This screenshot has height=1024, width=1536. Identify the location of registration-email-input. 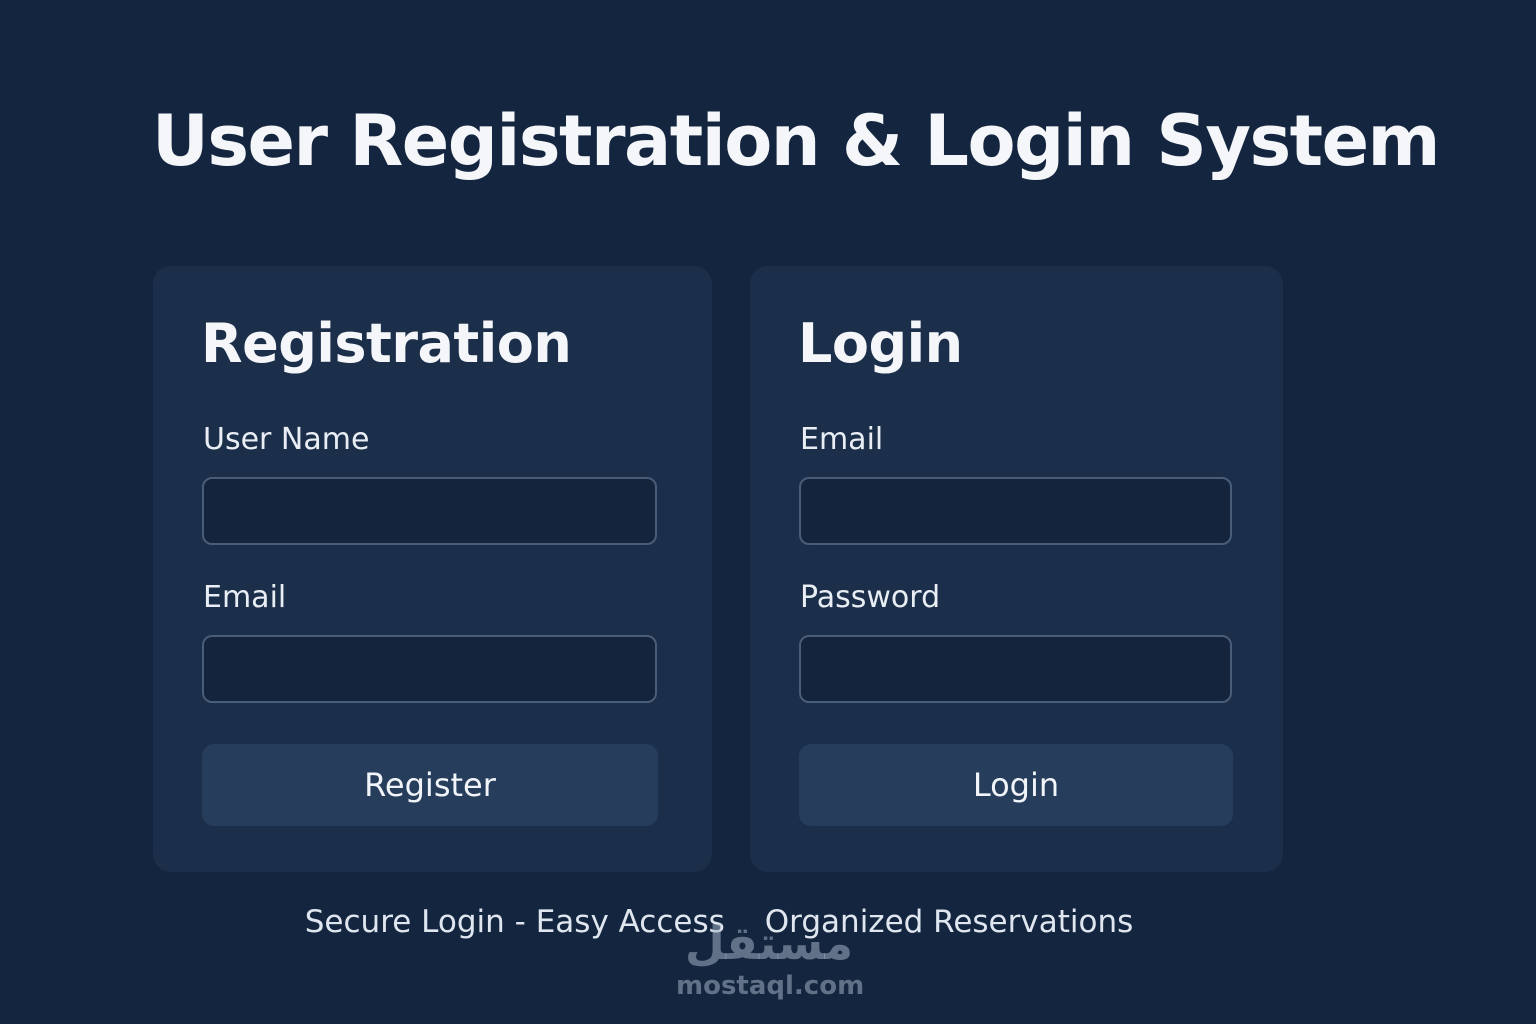
(429, 669).